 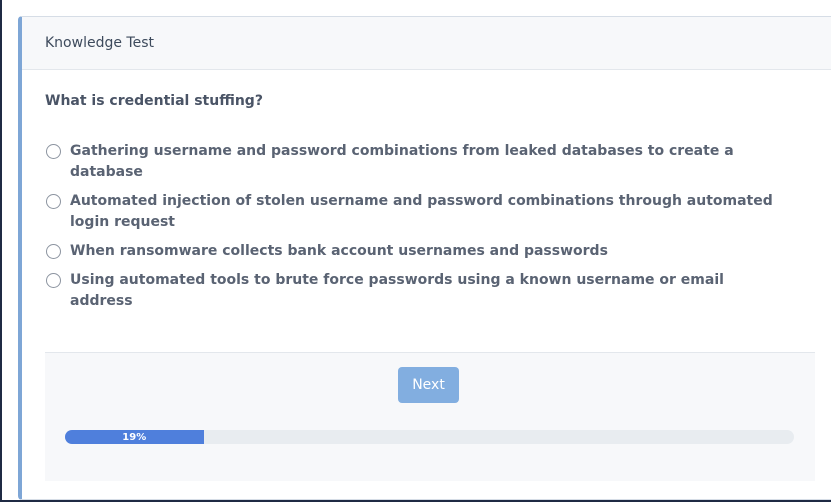 I want to click on card-title: Knowledge Test, so click(x=99, y=43).